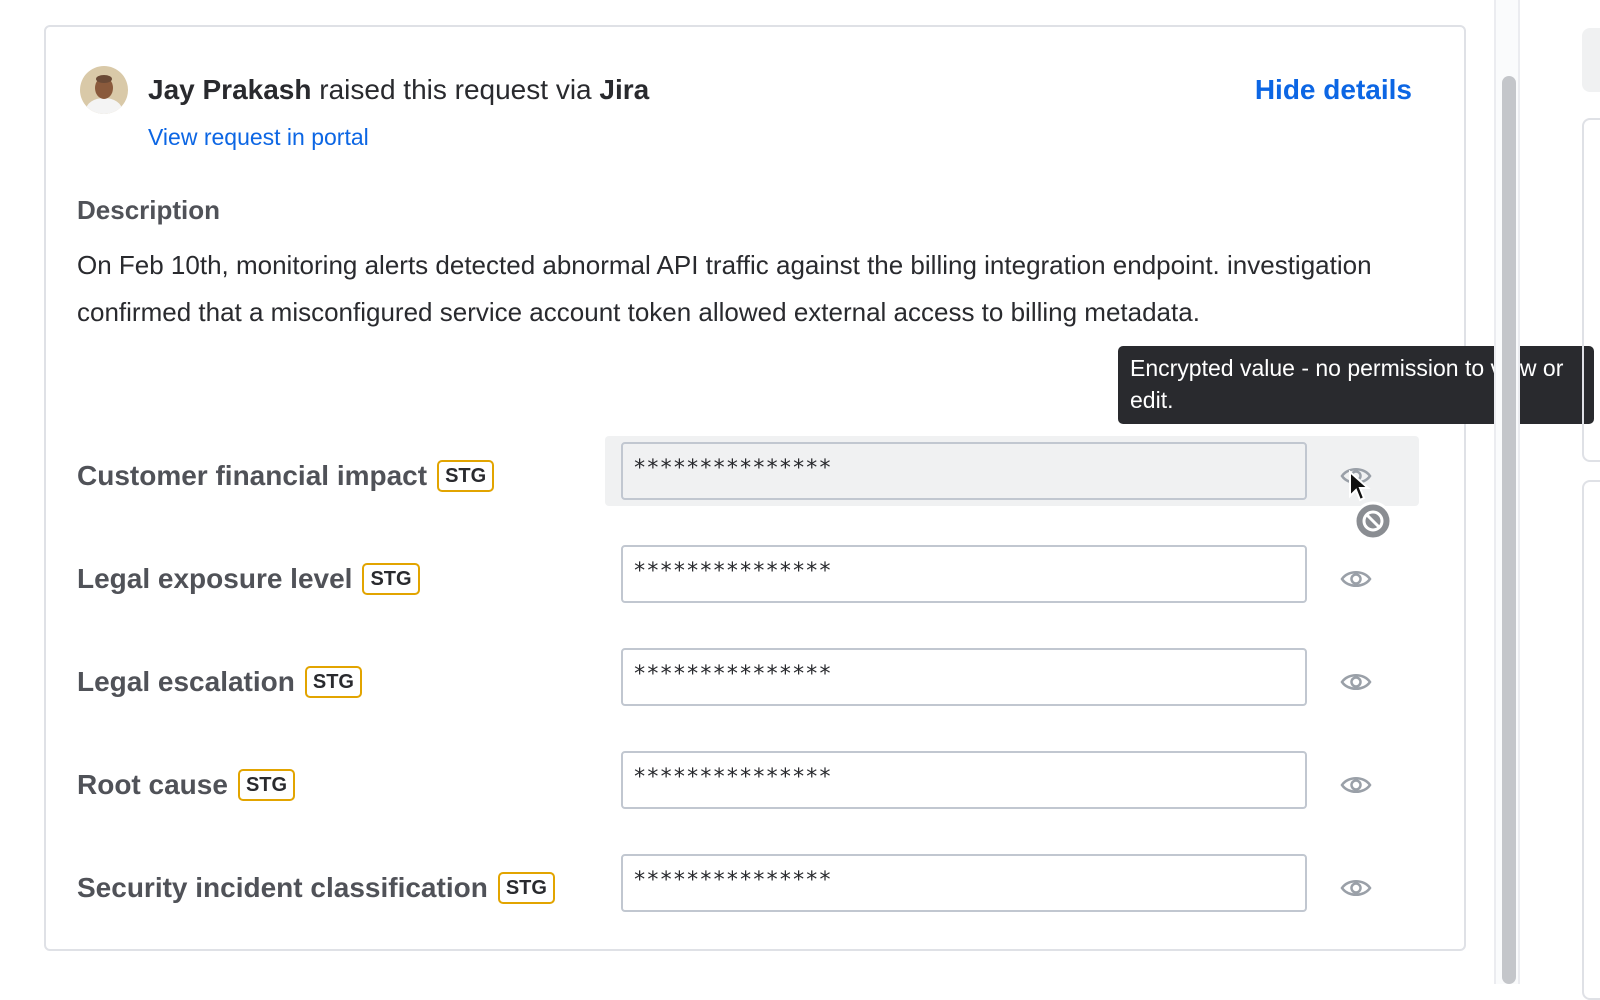 The height and width of the screenshot is (1000, 1600). I want to click on customer-financial-impact-field: ***************, so click(964, 471).